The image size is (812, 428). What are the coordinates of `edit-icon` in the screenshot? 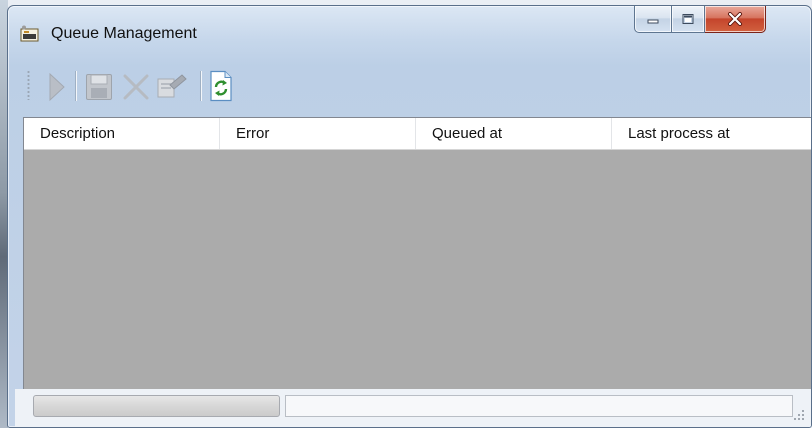 It's located at (172, 86).